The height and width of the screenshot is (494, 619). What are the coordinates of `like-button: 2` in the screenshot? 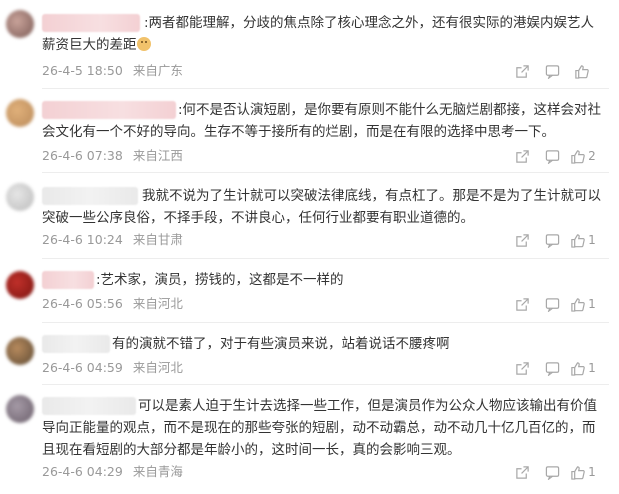 It's located at (583, 156).